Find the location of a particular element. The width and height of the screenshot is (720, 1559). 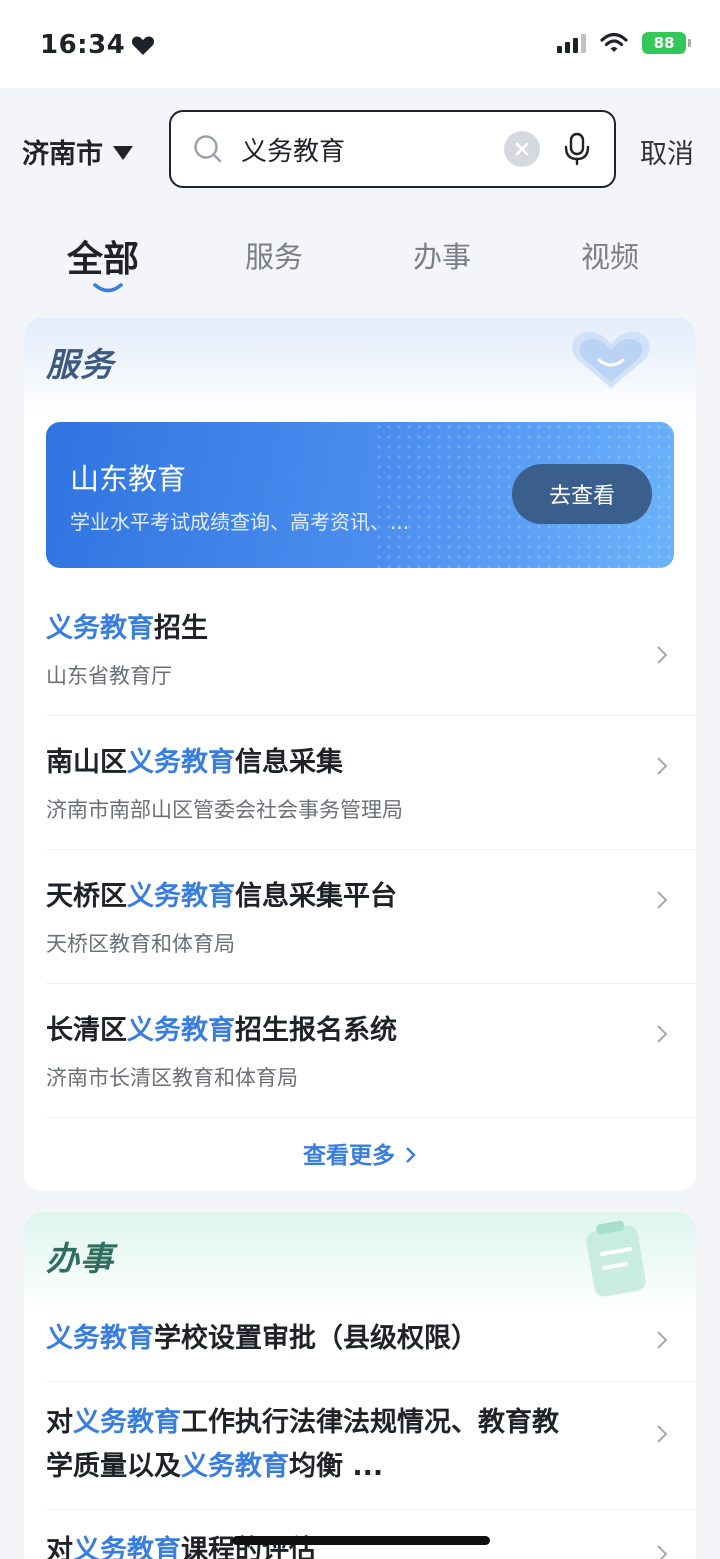

city-selector: 济南市 is located at coordinates (77, 151).